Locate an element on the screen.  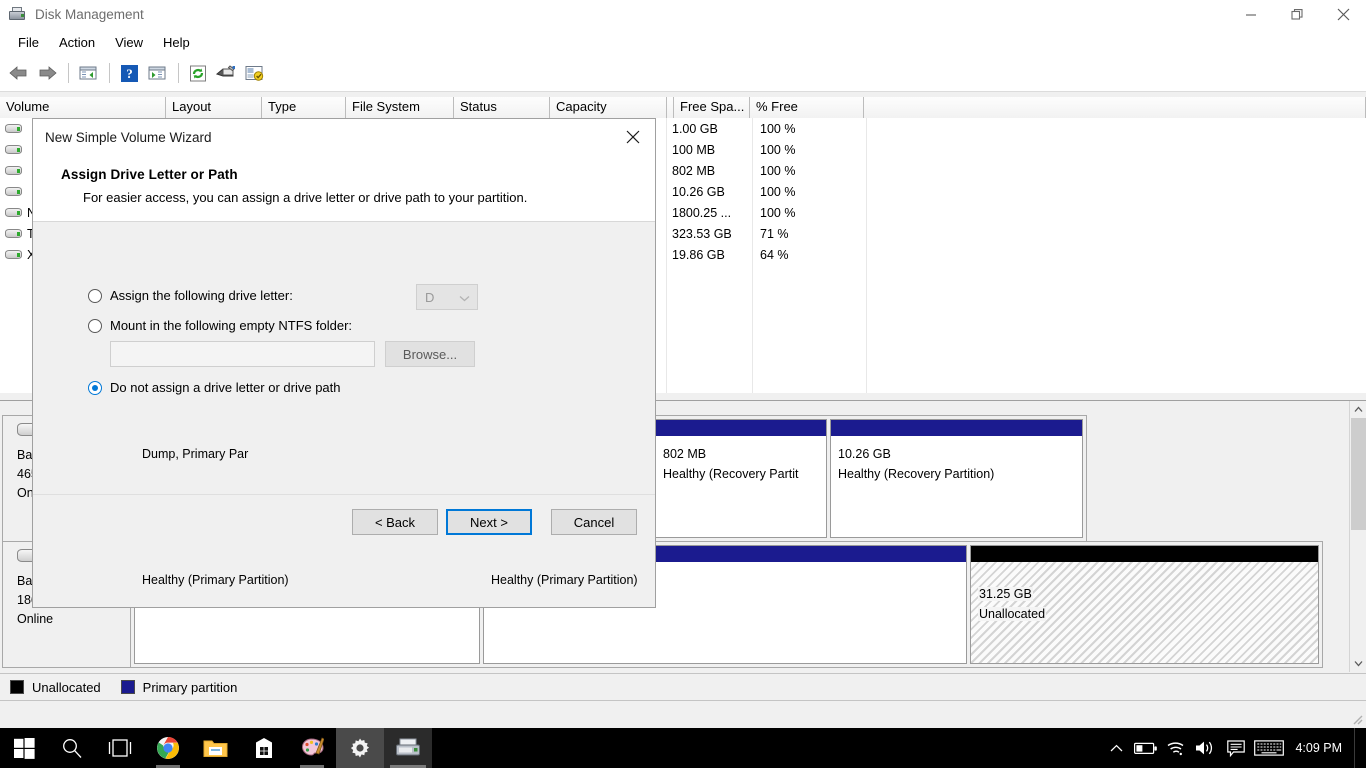
back-arrow-icon is located at coordinates (19, 73).